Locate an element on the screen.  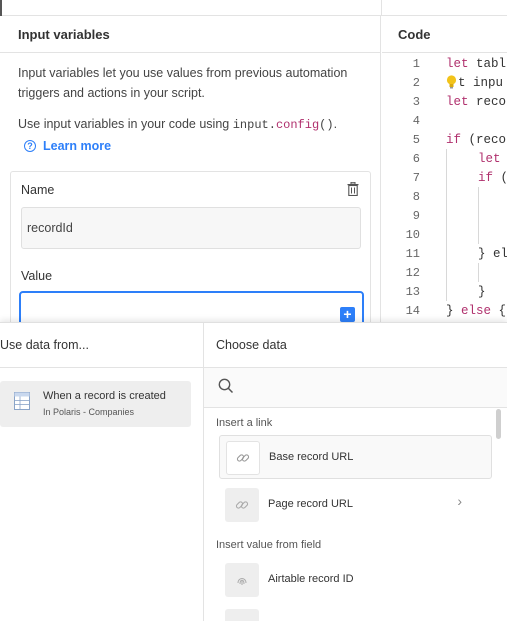
usage-code-method: config is located at coordinates (297, 125).